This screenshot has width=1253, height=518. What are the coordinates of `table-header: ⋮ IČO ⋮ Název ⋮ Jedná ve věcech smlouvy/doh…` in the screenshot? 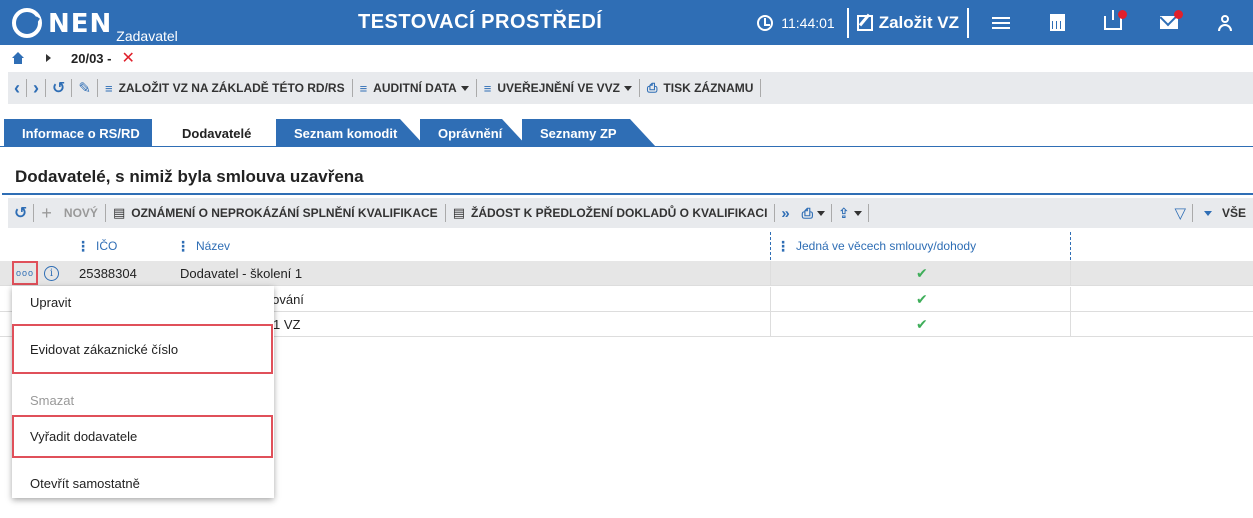 It's located at (626, 246).